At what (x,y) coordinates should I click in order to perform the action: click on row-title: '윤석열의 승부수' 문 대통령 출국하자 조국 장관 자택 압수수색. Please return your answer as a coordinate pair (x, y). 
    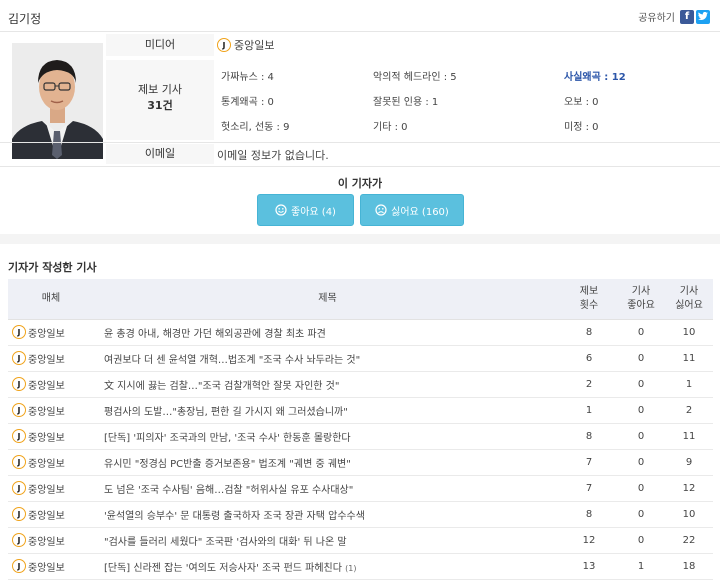
    Looking at the image, I should click on (327, 514).